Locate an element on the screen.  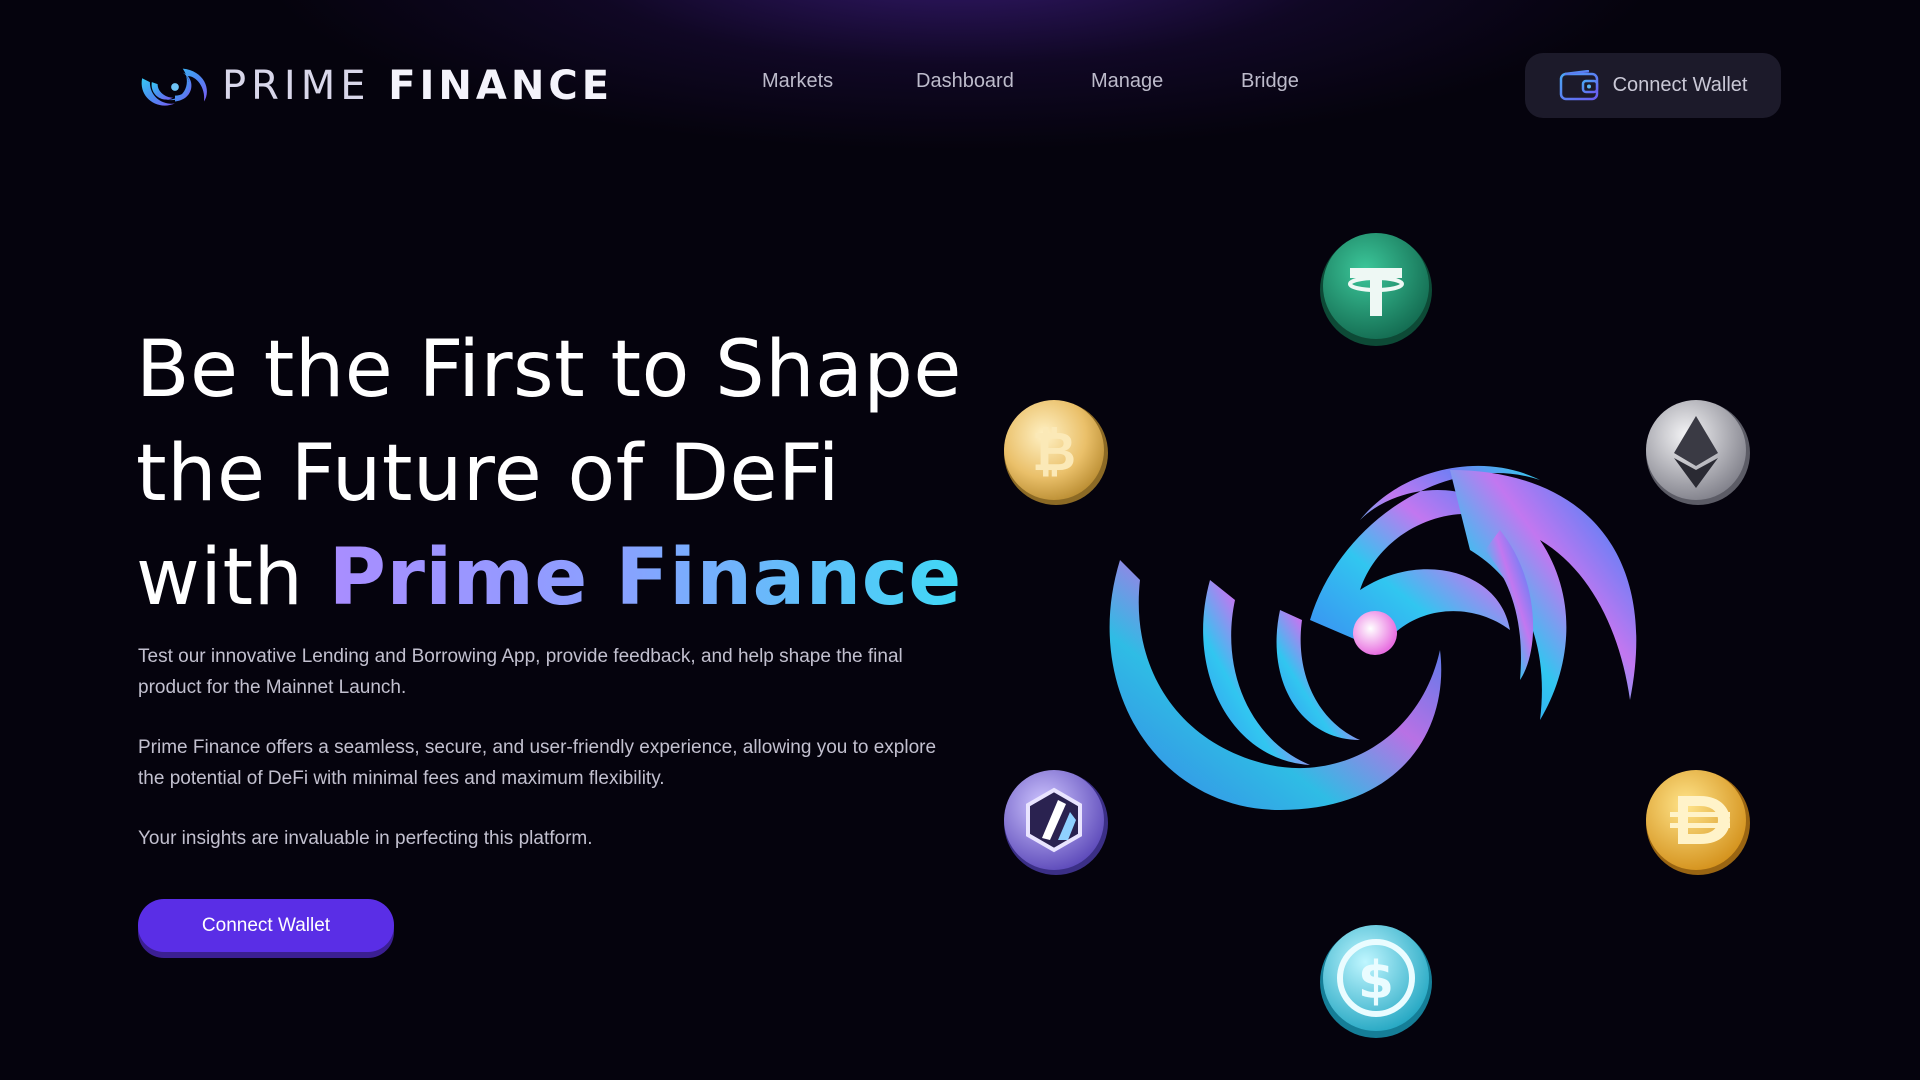
nav-item-markets: Markets is located at coordinates (797, 81).